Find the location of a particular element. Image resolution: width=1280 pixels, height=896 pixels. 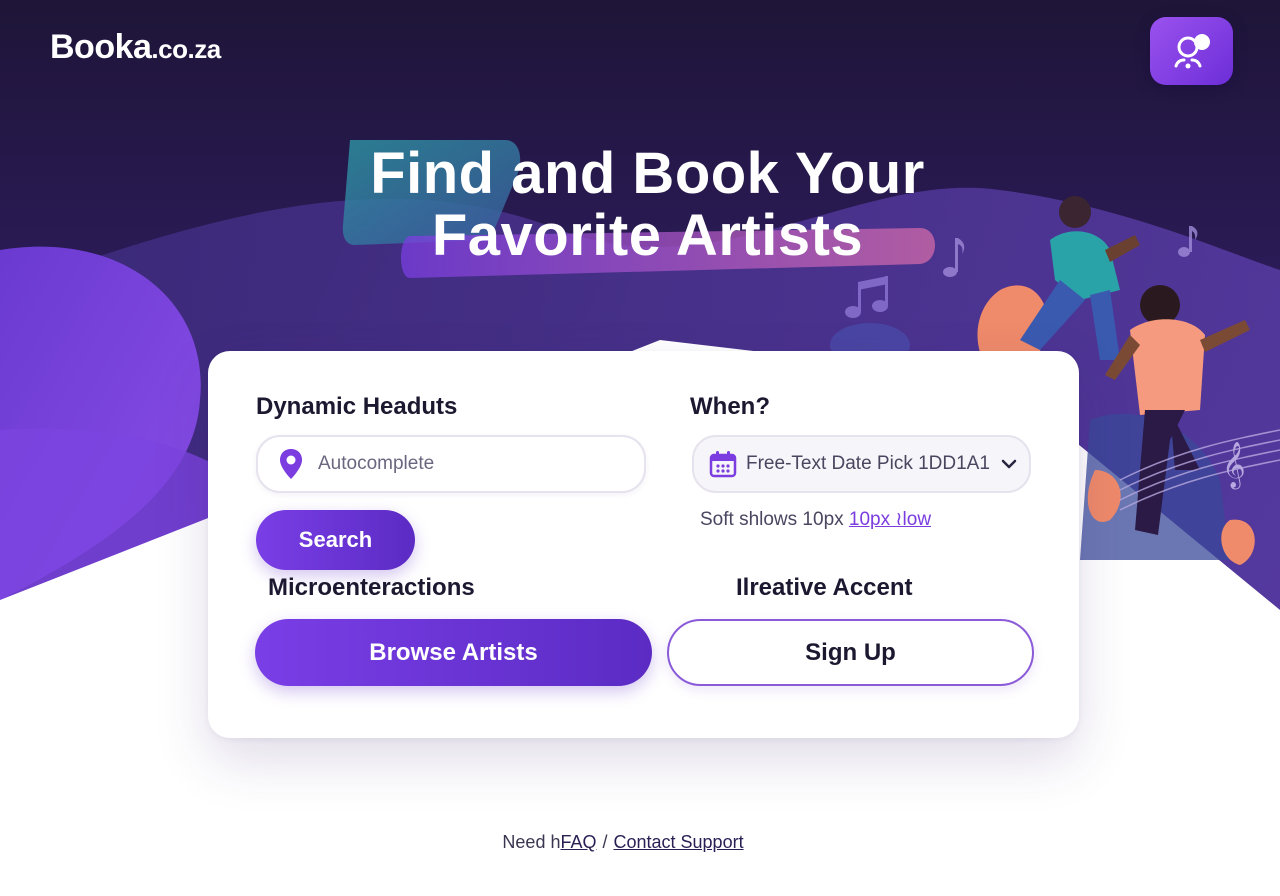

people-icon-button is located at coordinates (1191, 51).